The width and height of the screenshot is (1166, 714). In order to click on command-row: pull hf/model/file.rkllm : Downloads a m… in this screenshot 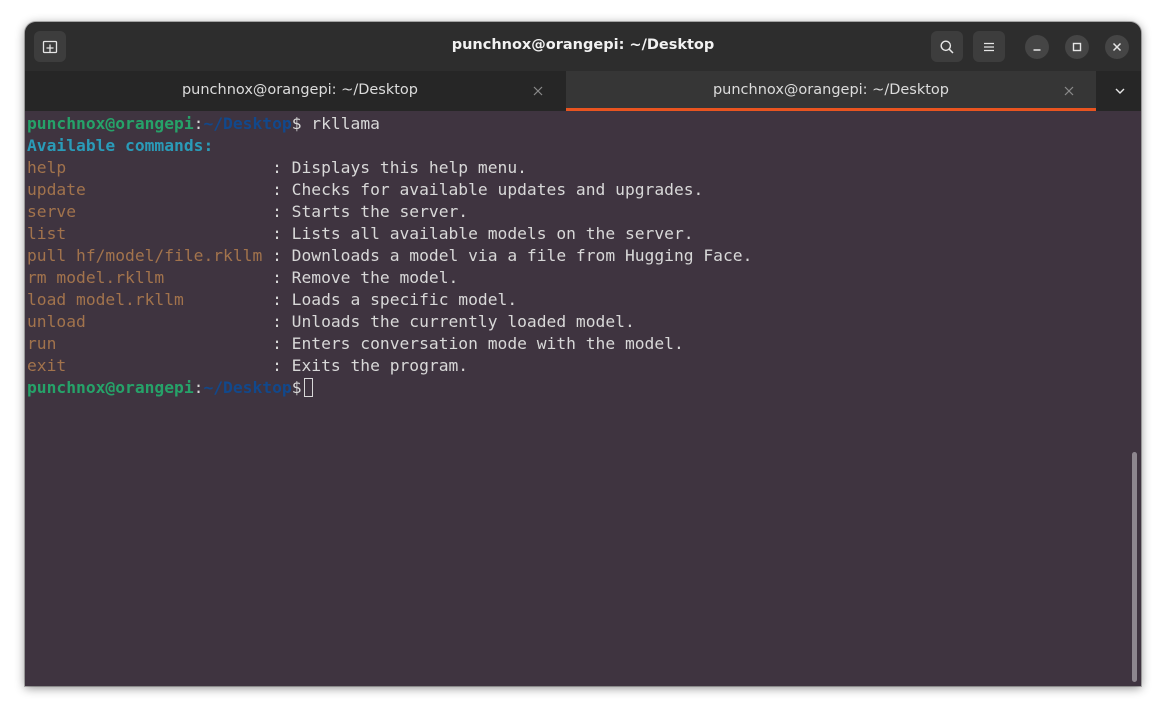, I will do `click(584, 256)`.